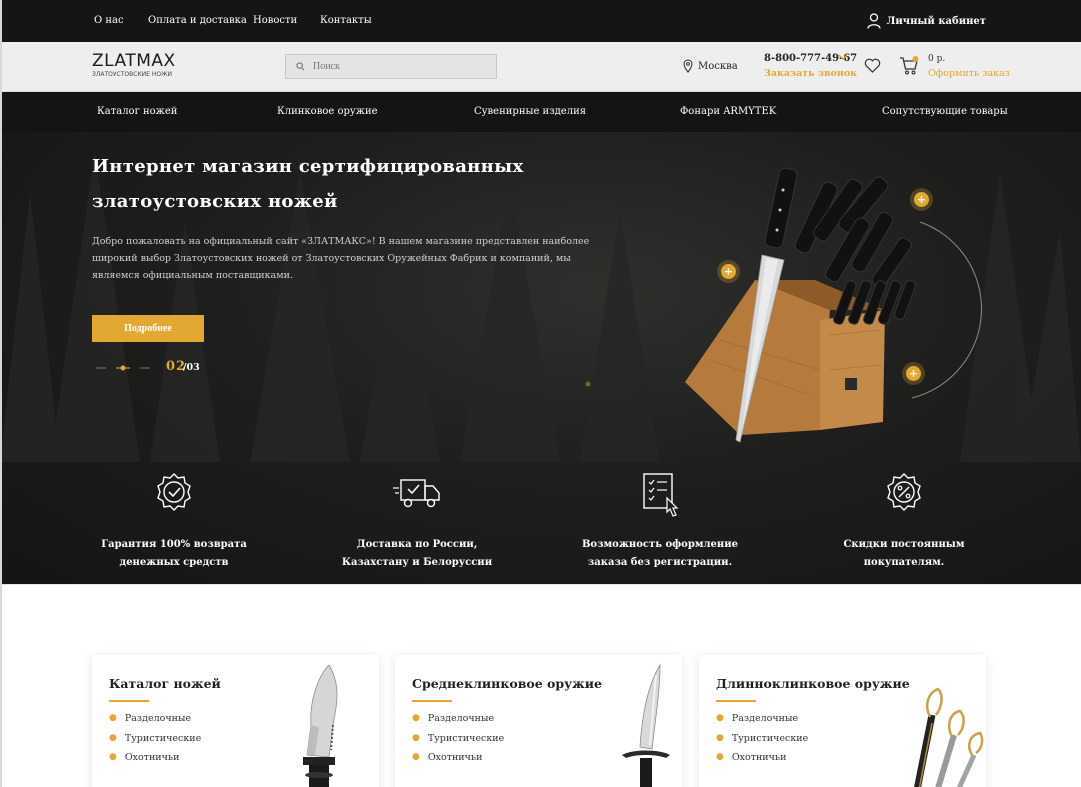 The width and height of the screenshot is (1081, 787). I want to click on logo-subtitle: ЗЛАТОУСТОВСКИЕ НОЖИ, so click(132, 74).